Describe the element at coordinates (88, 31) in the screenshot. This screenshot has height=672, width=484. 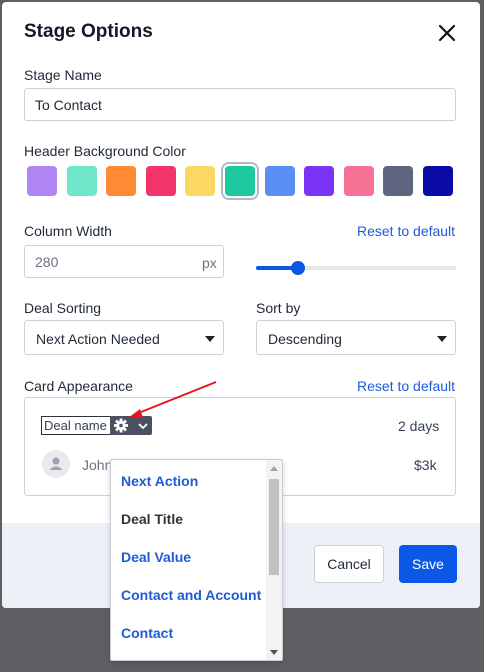
I see `modal-title: Stage Options` at that location.